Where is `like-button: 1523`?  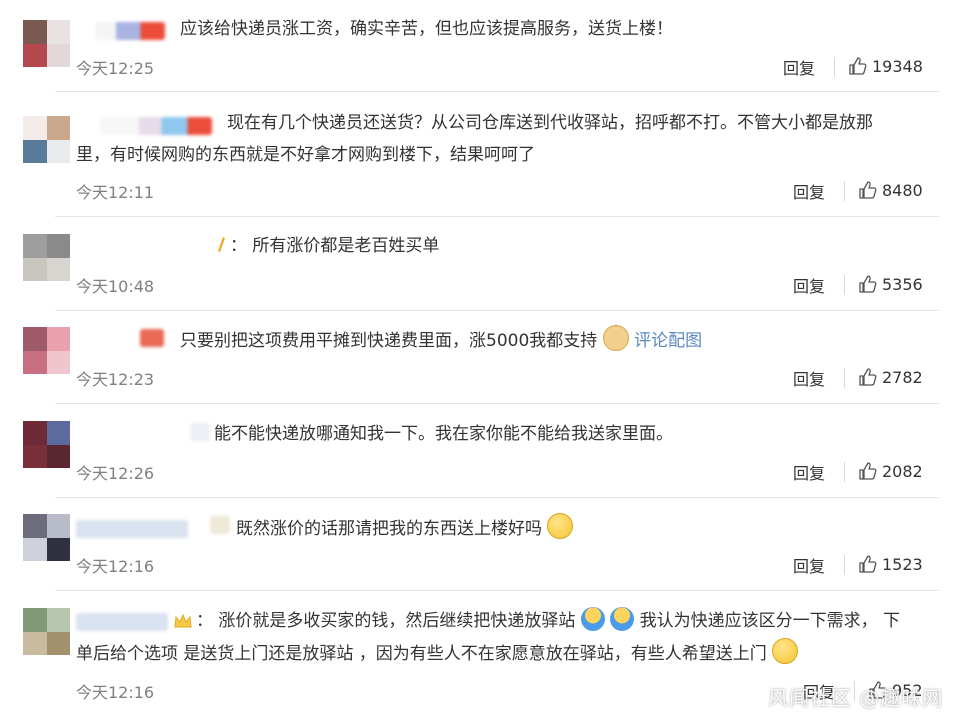
like-button: 1523 is located at coordinates (890, 564).